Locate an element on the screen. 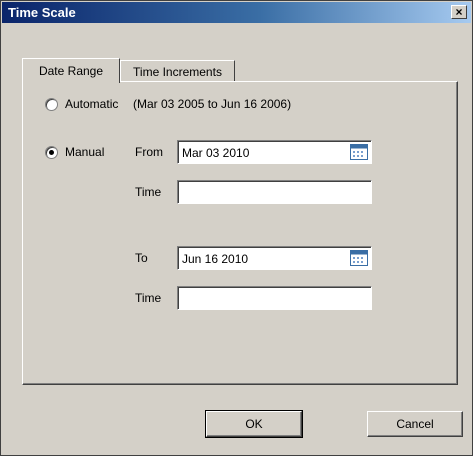  tab-time-increments: Time Increments is located at coordinates (177, 71).